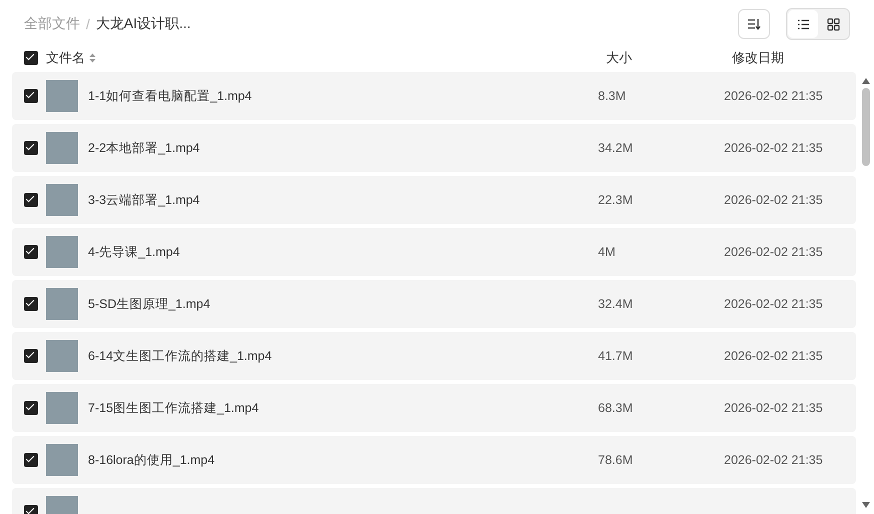 This screenshot has height=514, width=874. Describe the element at coordinates (434, 200) in the screenshot. I see `file-row: 3-3云端部署_1.mp4 22.3M 2026-02-02 21:35` at that location.